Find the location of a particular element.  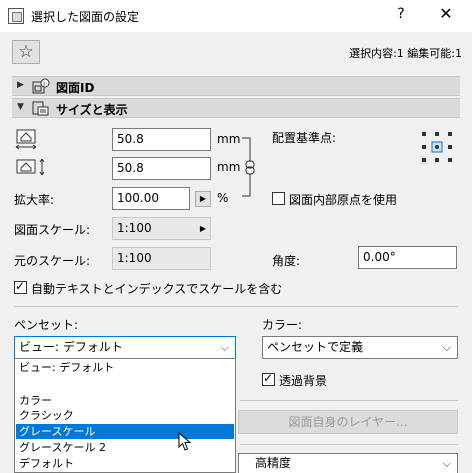

app-icon is located at coordinates (16, 16).